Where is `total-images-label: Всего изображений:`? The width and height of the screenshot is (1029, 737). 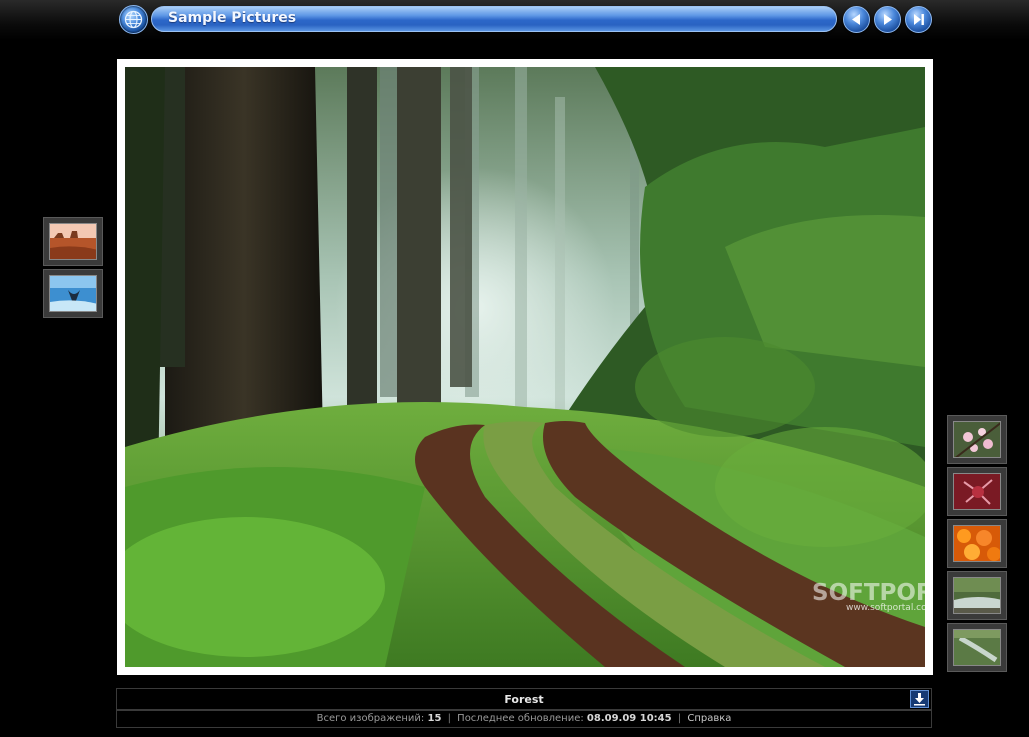
total-images-label: Всего изображений: is located at coordinates (370, 718).